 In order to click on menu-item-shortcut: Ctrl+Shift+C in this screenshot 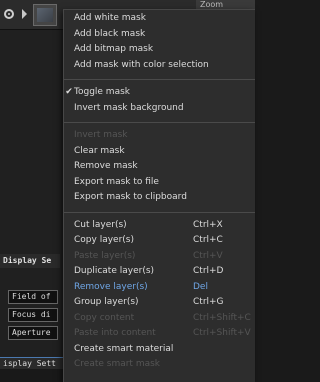, I will do `click(222, 317)`.